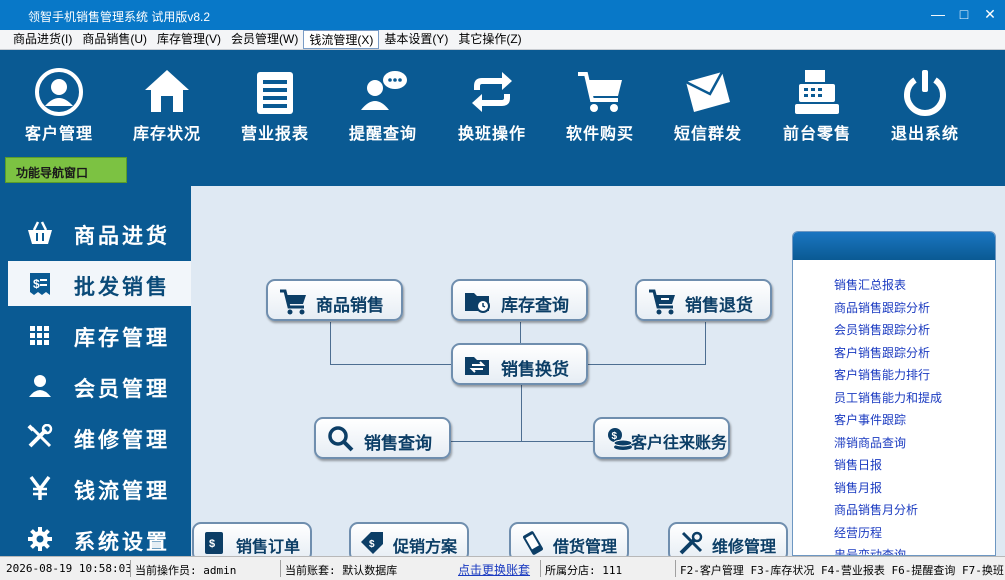 The image size is (1005, 580). What do you see at coordinates (491, 134) in the screenshot?
I see `toolbar-label: 换班操作` at bounding box center [491, 134].